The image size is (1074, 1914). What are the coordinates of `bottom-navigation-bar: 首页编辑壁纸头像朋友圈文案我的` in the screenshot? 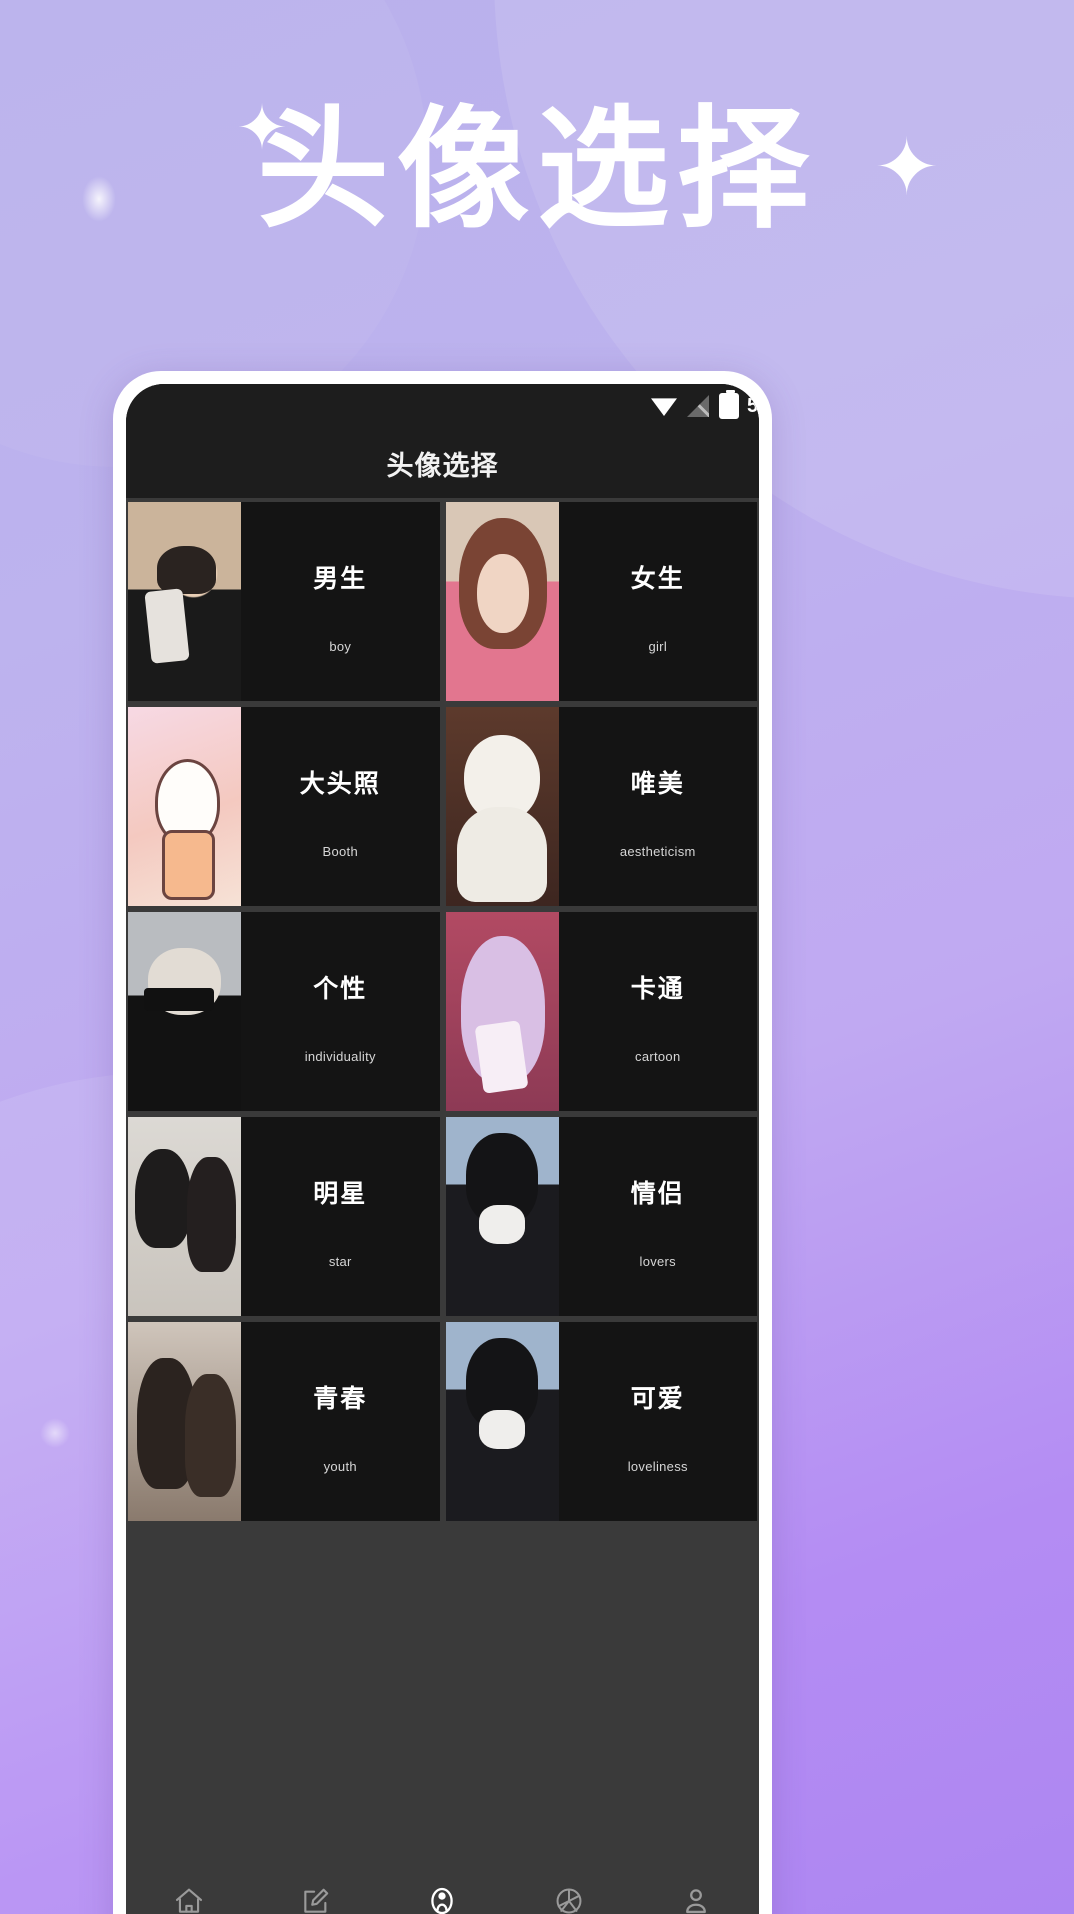 It's located at (442, 1892).